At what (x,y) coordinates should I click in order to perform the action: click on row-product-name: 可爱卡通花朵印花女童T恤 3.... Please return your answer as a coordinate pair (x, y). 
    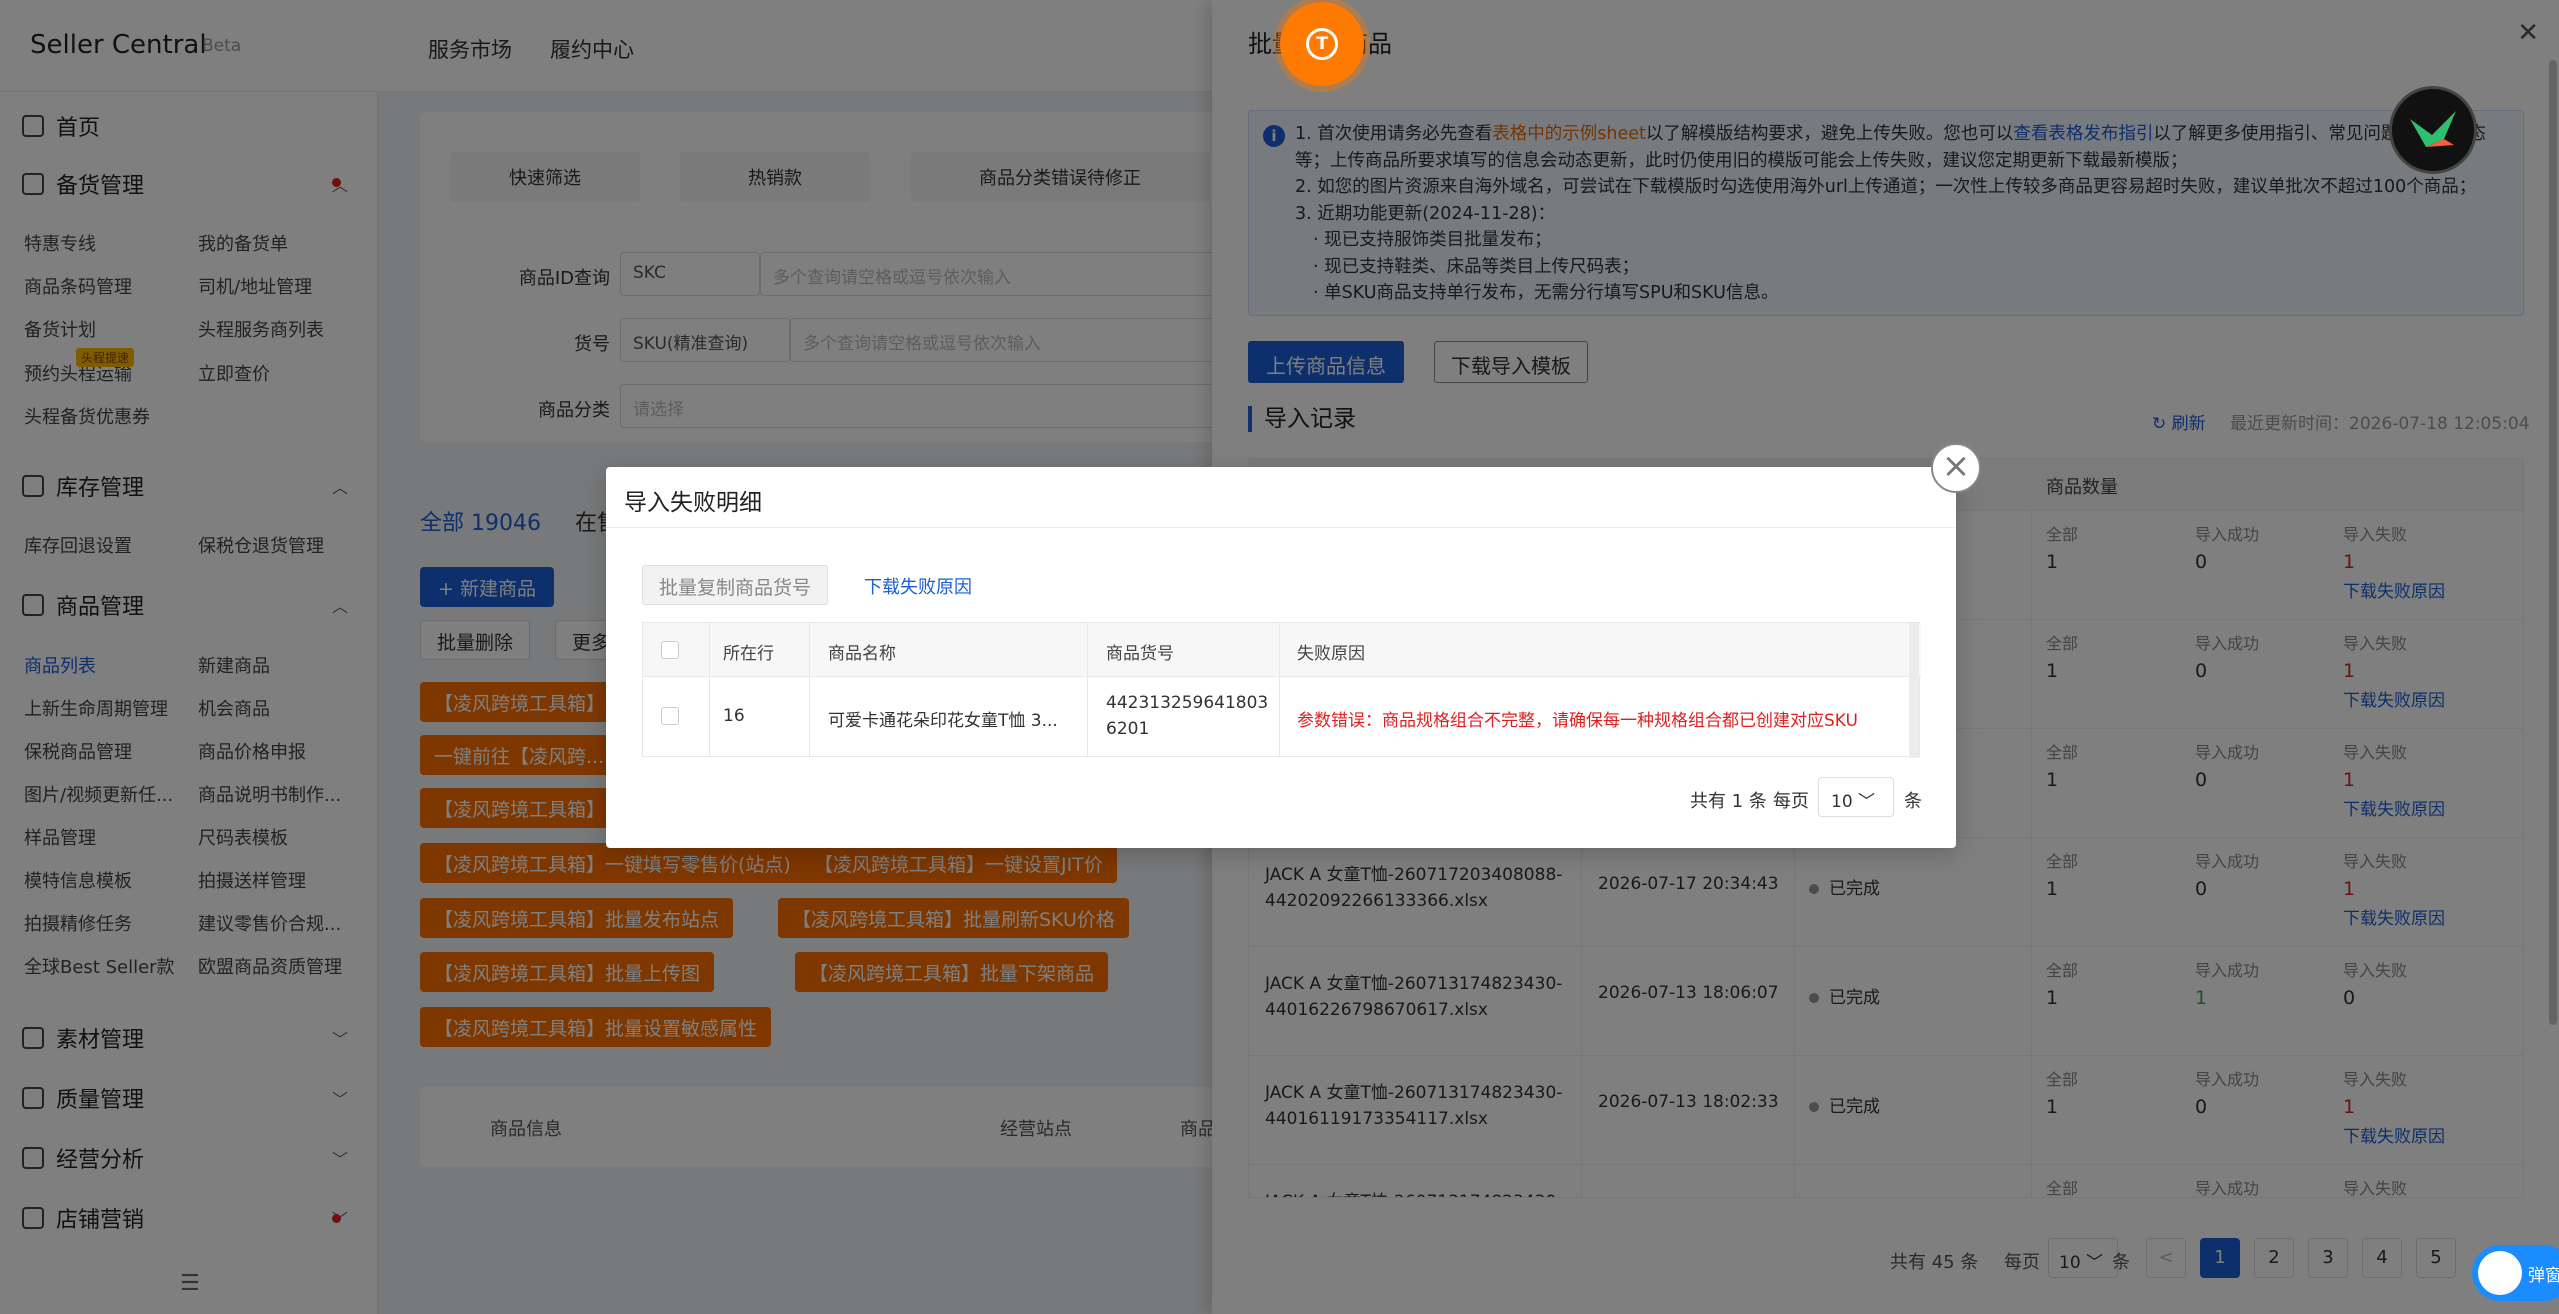
    Looking at the image, I should click on (943, 721).